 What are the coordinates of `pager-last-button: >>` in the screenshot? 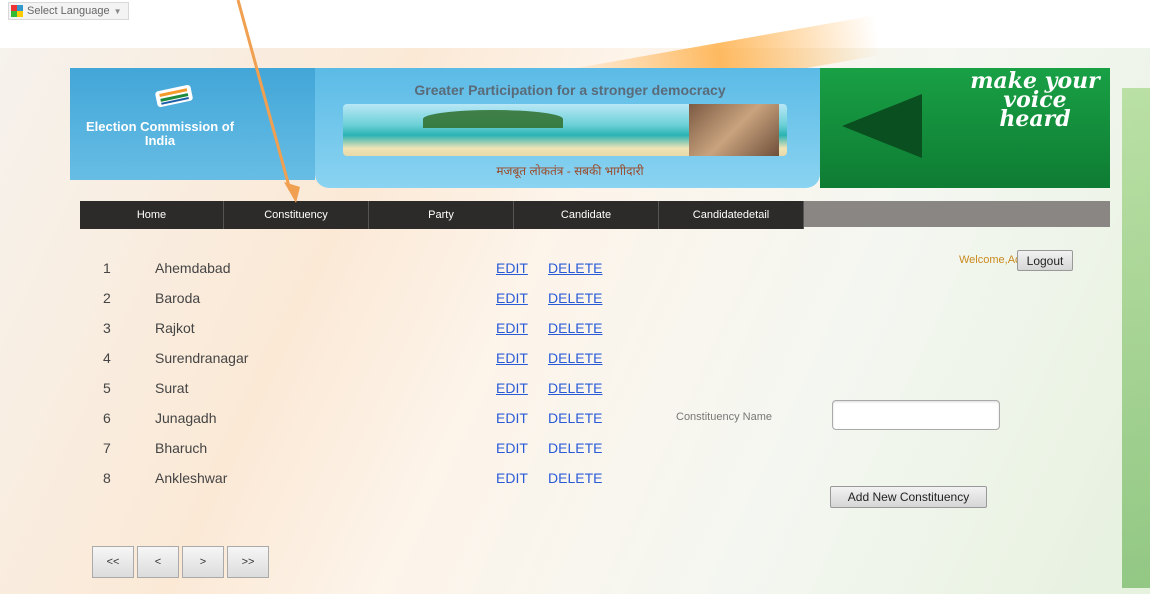 It's located at (248, 562).